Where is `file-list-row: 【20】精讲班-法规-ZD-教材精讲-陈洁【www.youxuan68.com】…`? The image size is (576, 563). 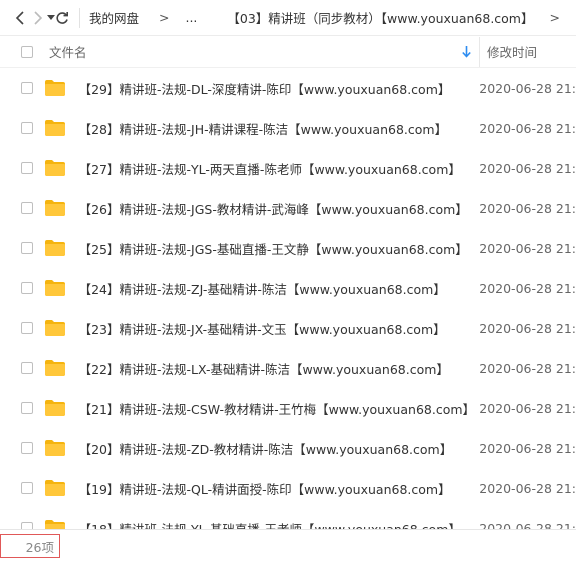
file-list-row: 【20】精讲班-法规-ZD-教材精讲-陈洁【www.youxuan68.com】… is located at coordinates (288, 448).